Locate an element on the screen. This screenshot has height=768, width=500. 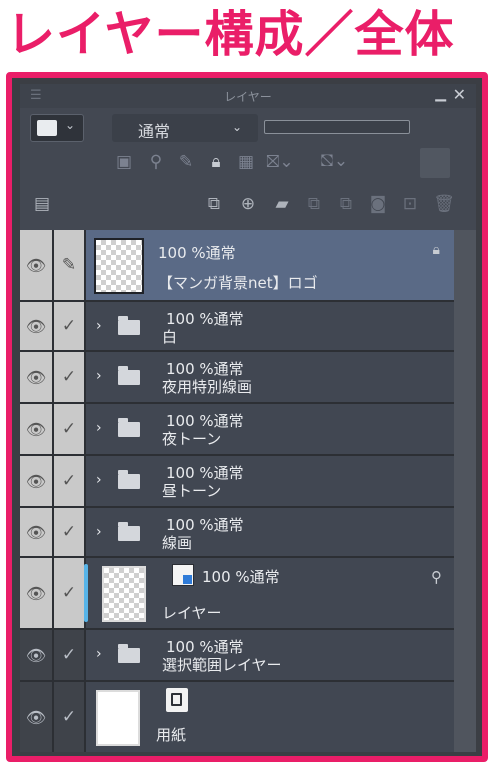
layer-name: 選択範囲レイヤー is located at coordinates (222, 665).